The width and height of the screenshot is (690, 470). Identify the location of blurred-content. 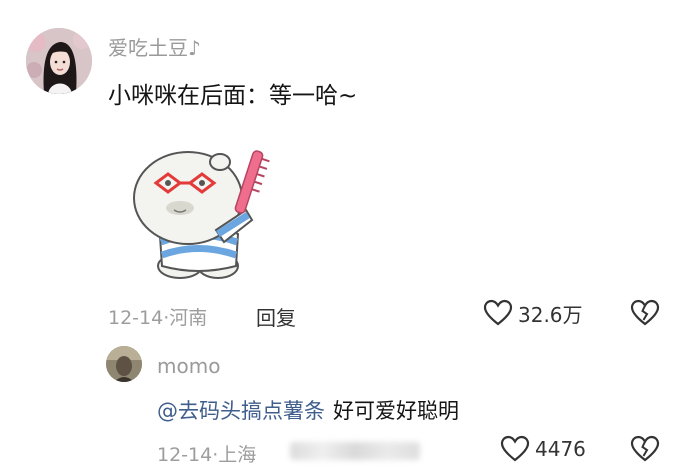
(355, 451).